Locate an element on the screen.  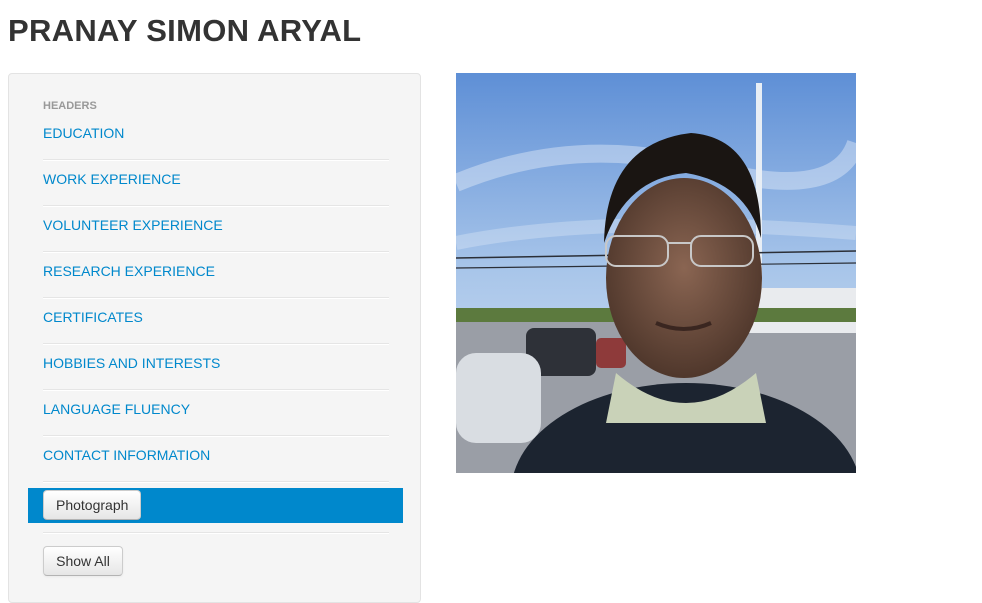
nav-link-language-fluency: LANGUAGE FLUENCY is located at coordinates (116, 409).